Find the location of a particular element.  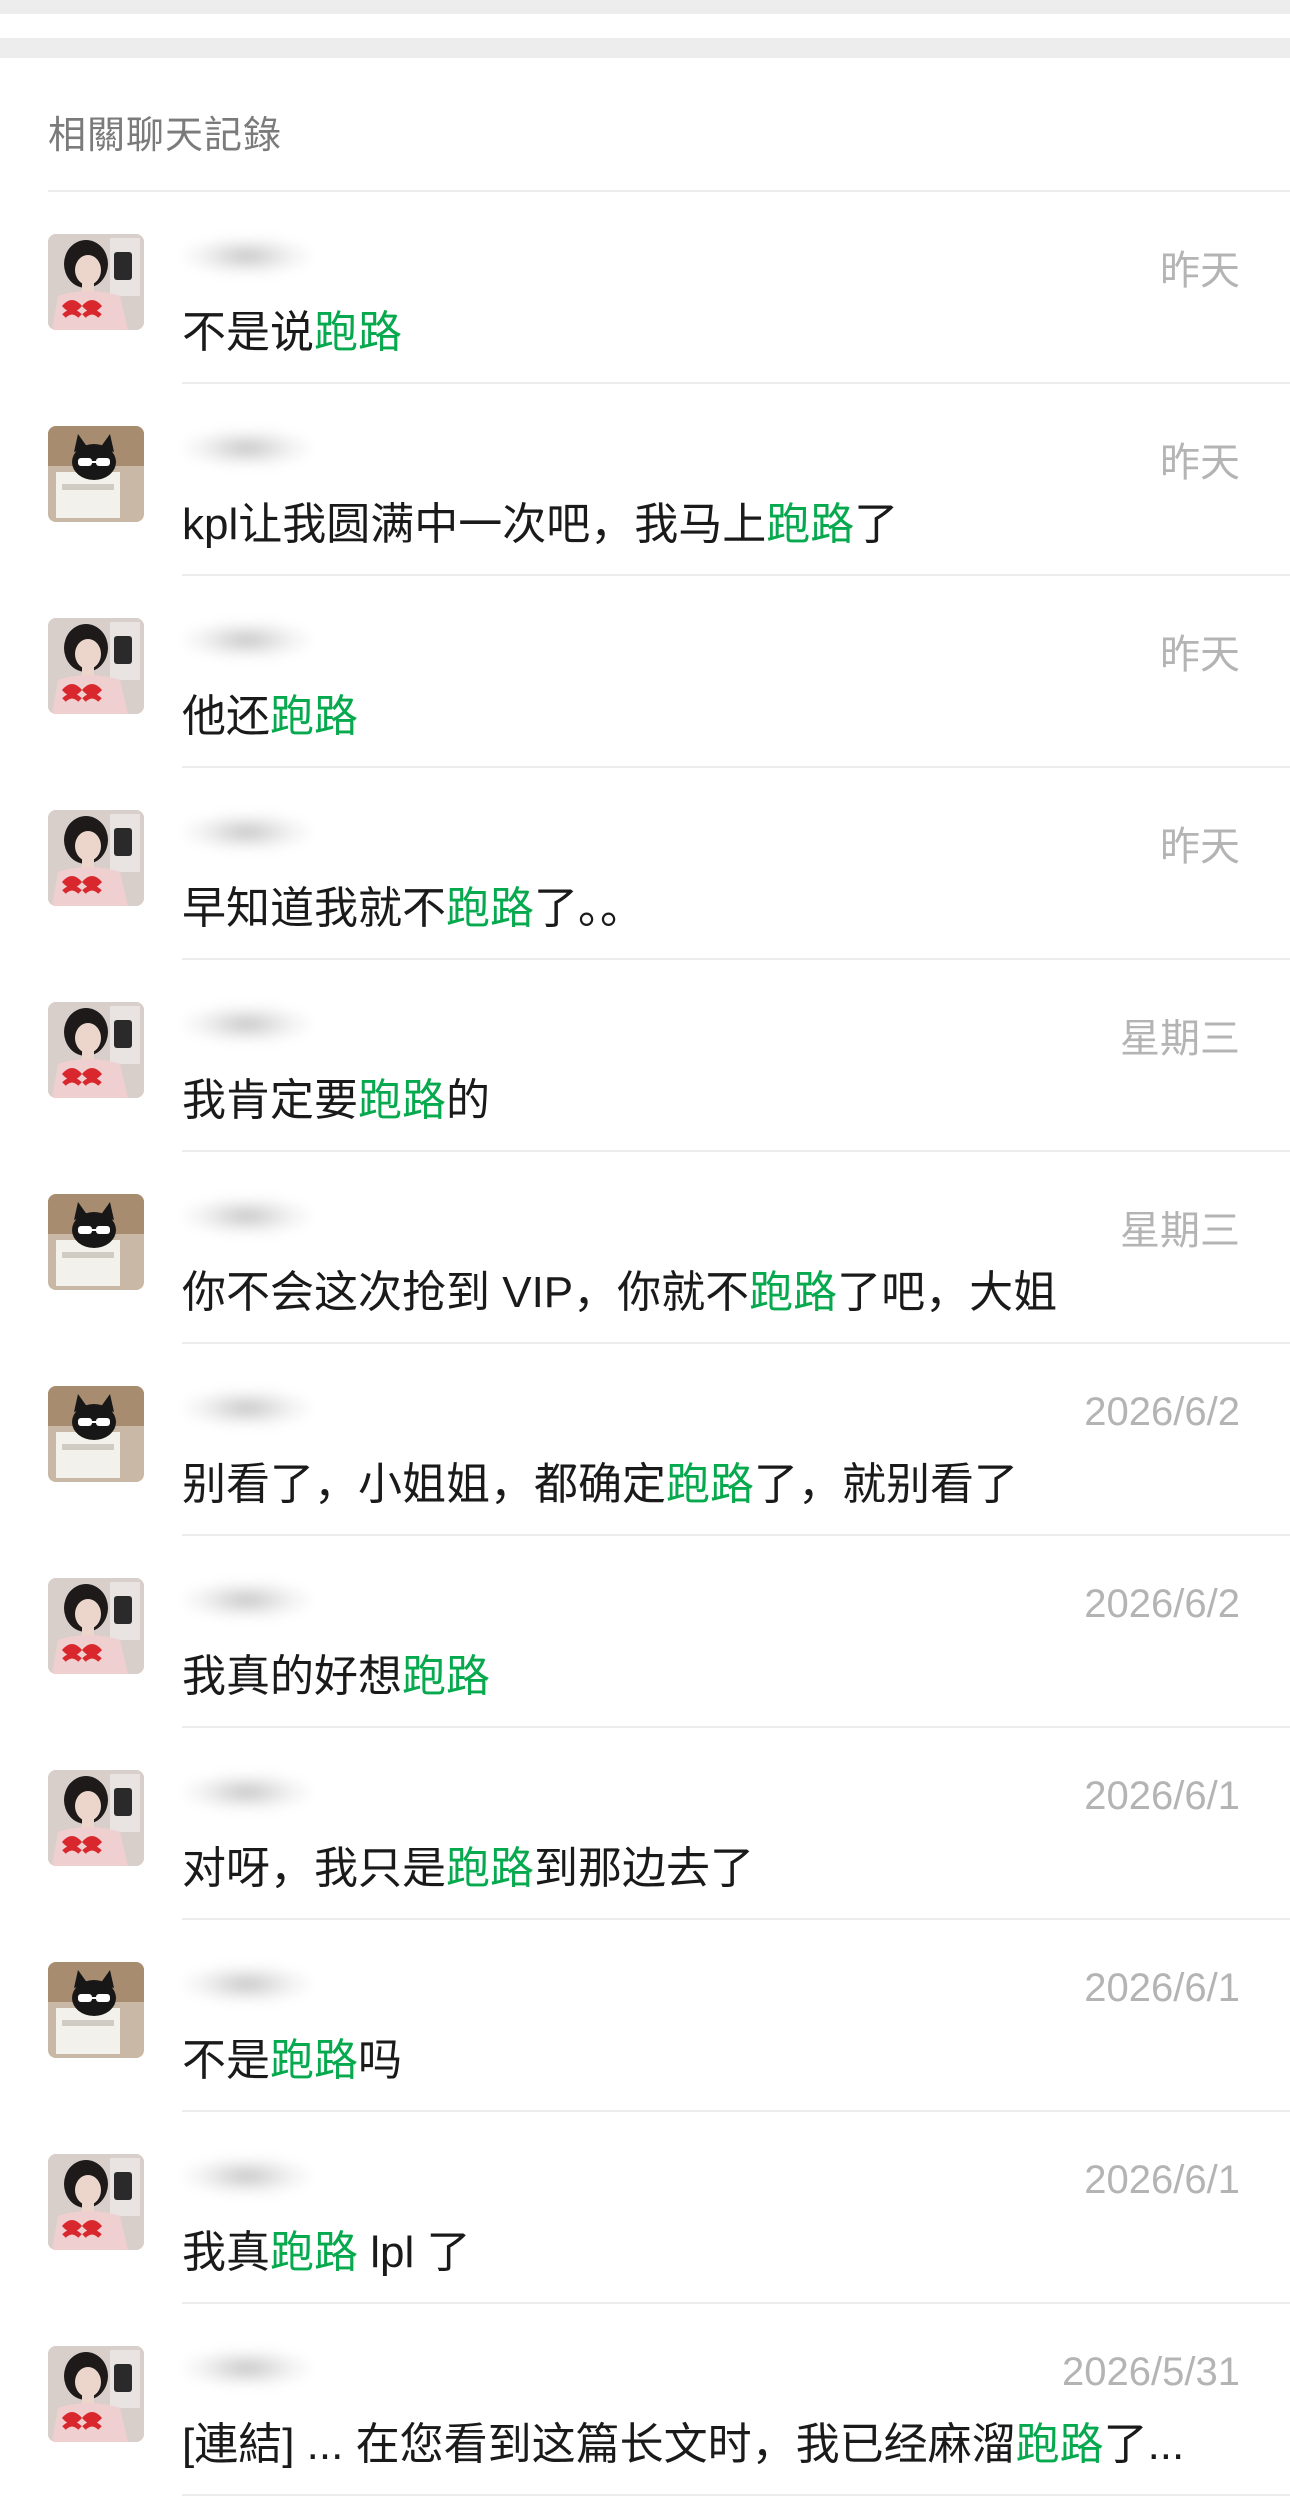

message-snippet: kpl让我圆满中一次吧，我马上跑路了 is located at coordinates (706, 520).